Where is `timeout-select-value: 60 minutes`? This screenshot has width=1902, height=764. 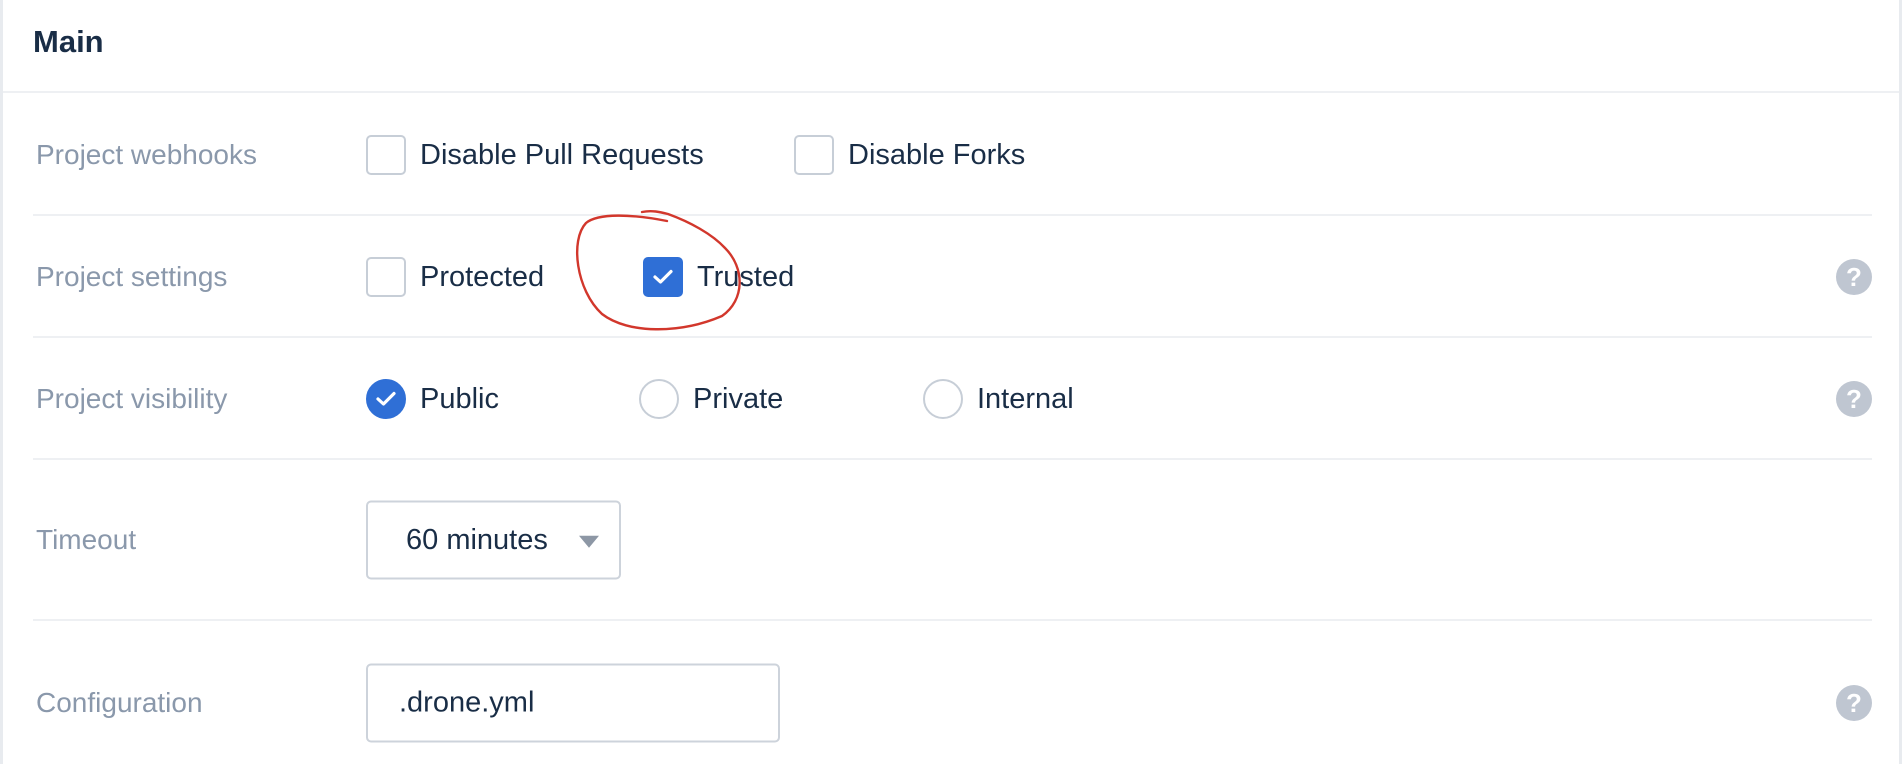 timeout-select-value: 60 minutes is located at coordinates (477, 539).